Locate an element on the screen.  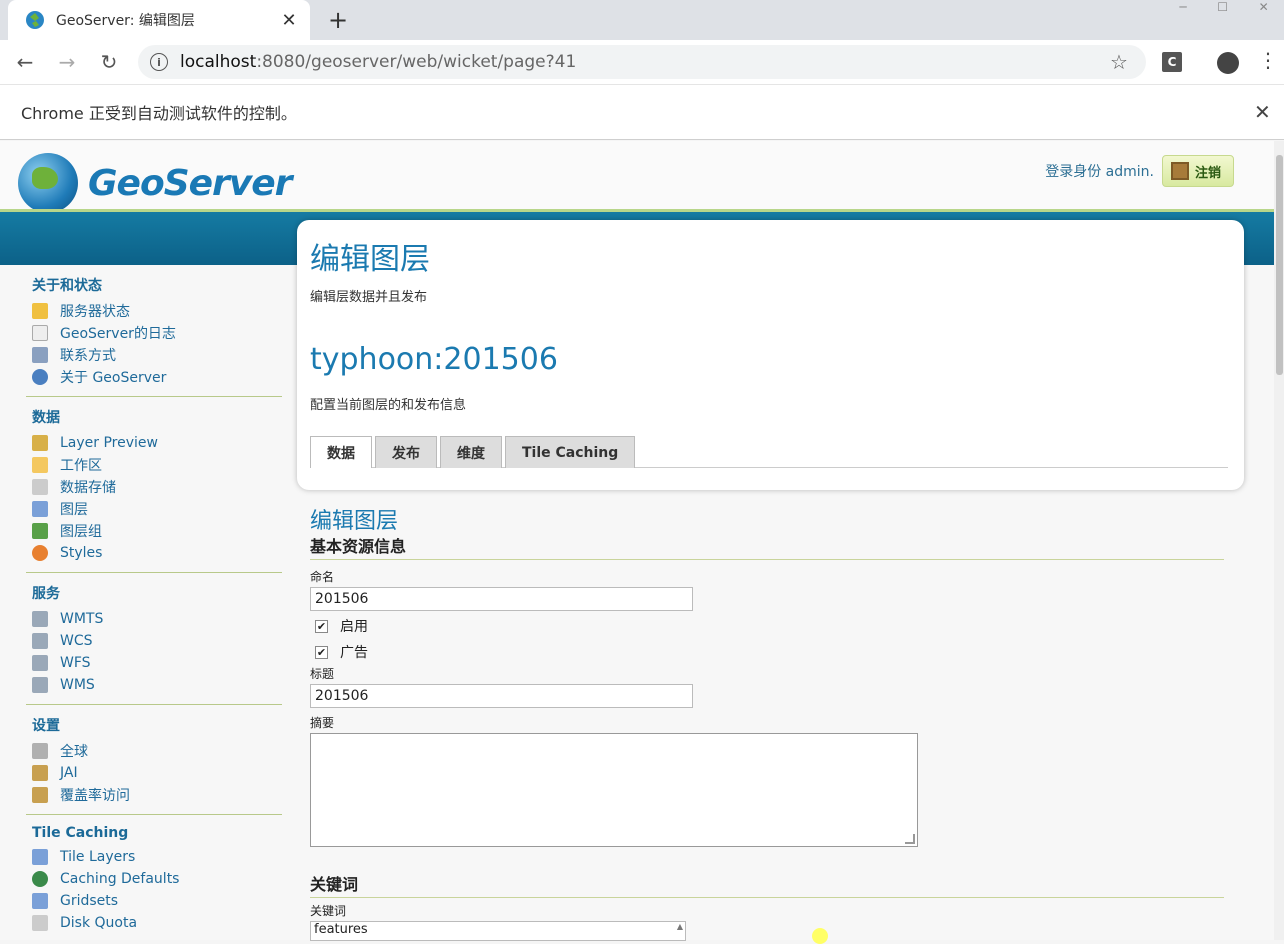
scrollbar-thumb is located at coordinates (1279, 265).